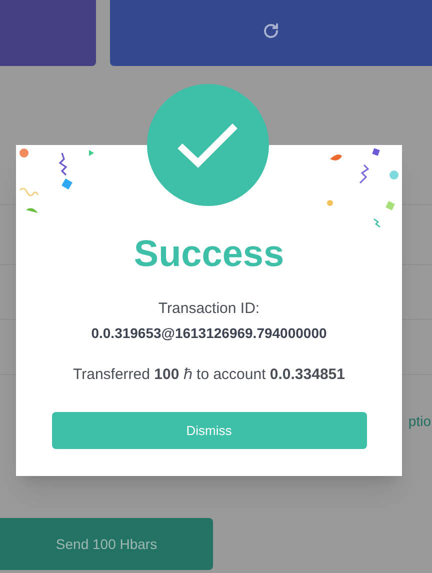  I want to click on check-icon, so click(208, 145).